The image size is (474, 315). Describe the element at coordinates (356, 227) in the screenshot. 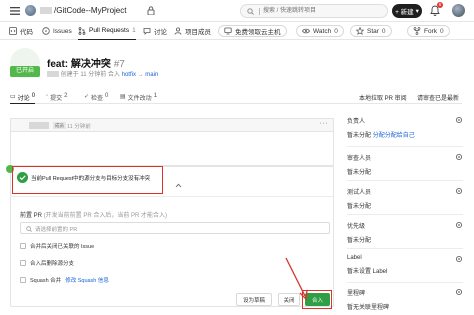

I see `priority-label: 优先级` at that location.